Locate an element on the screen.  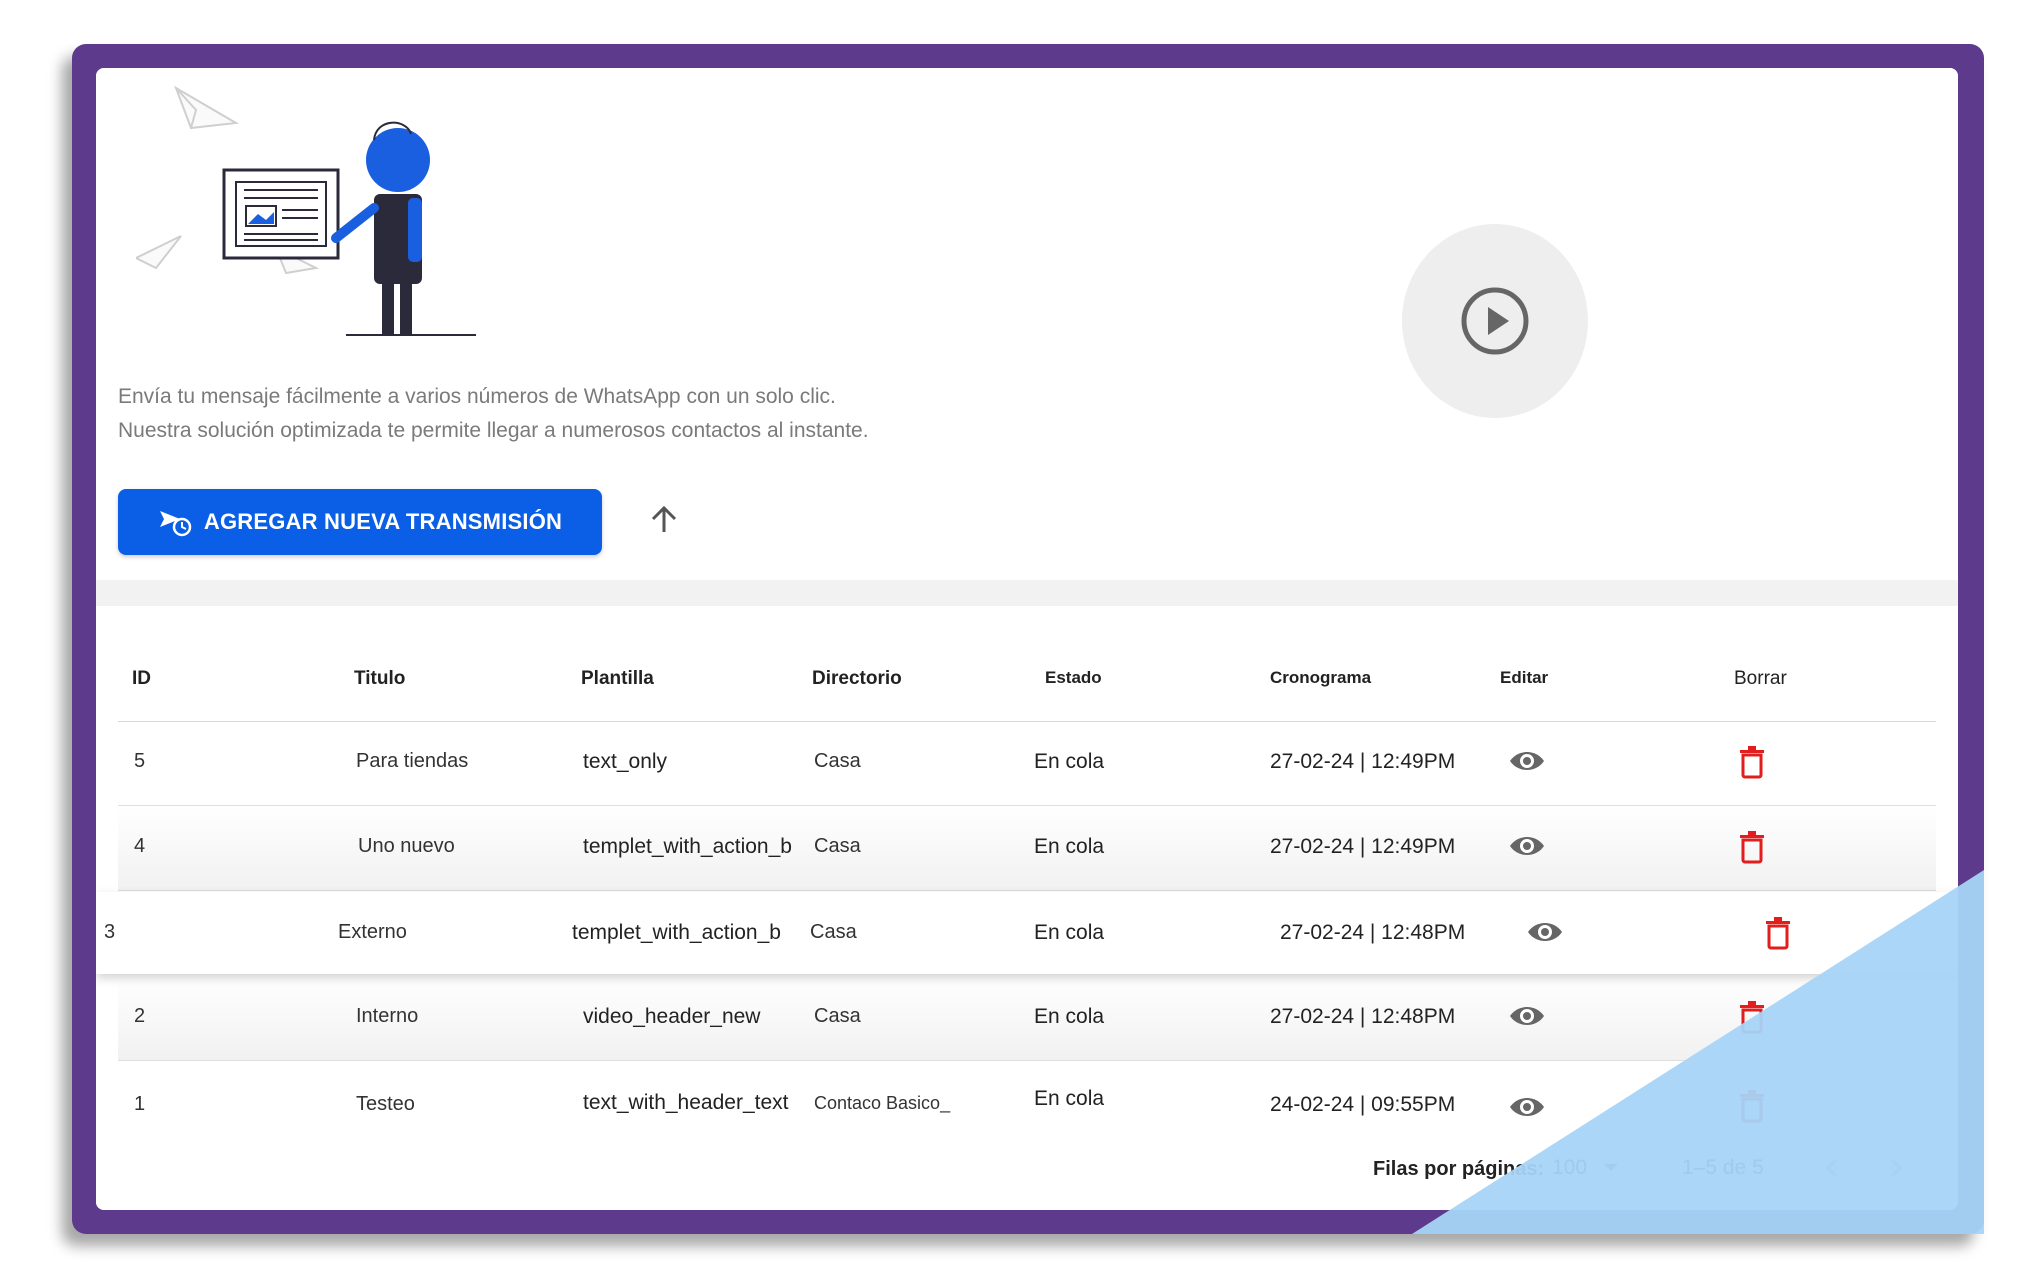
chevron-left-icon is located at coordinates (1832, 1168).